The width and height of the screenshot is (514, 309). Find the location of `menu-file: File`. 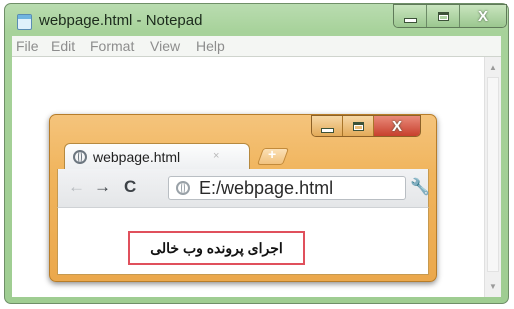

menu-file: File is located at coordinates (27, 46).